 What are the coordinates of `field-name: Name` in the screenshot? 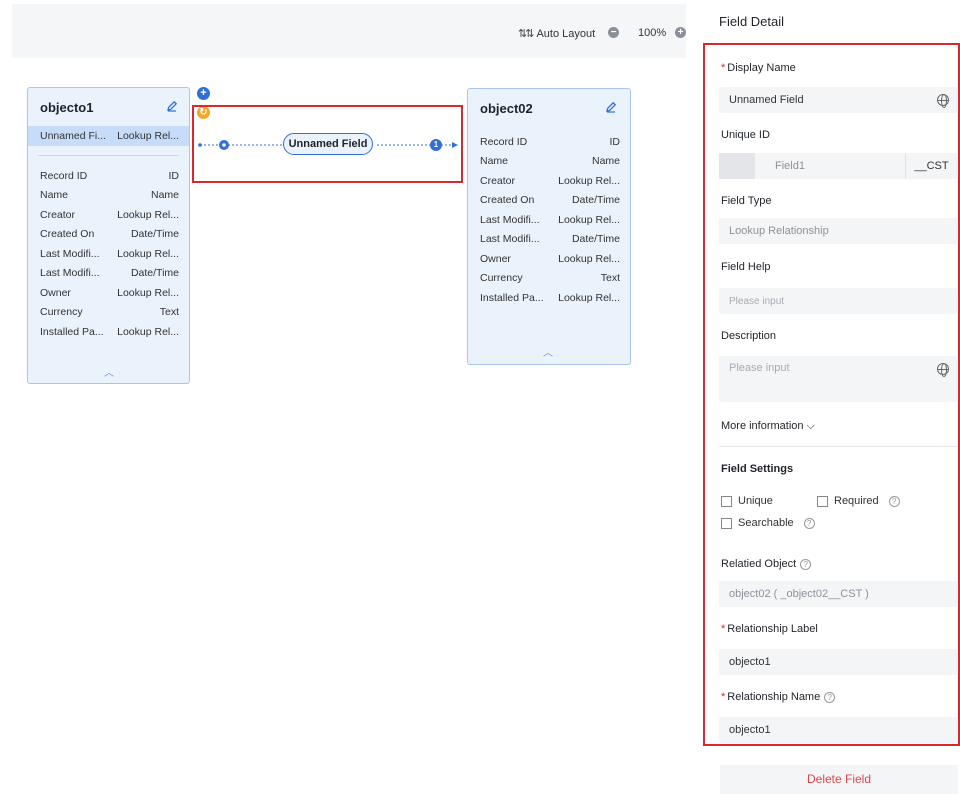 It's located at (54, 195).